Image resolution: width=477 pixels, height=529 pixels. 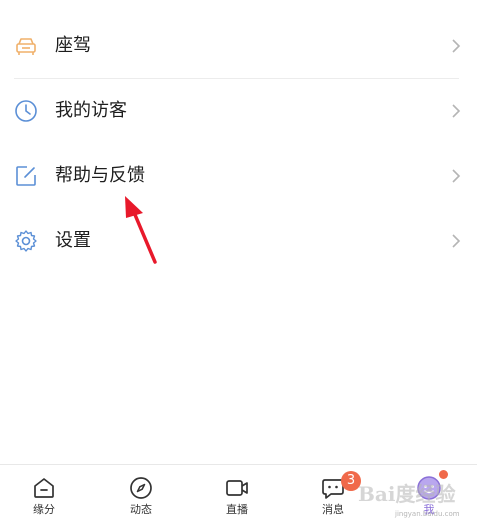 What do you see at coordinates (238, 176) in the screenshot?
I see `menu-item-help-feedback: 帮助与反馈` at bounding box center [238, 176].